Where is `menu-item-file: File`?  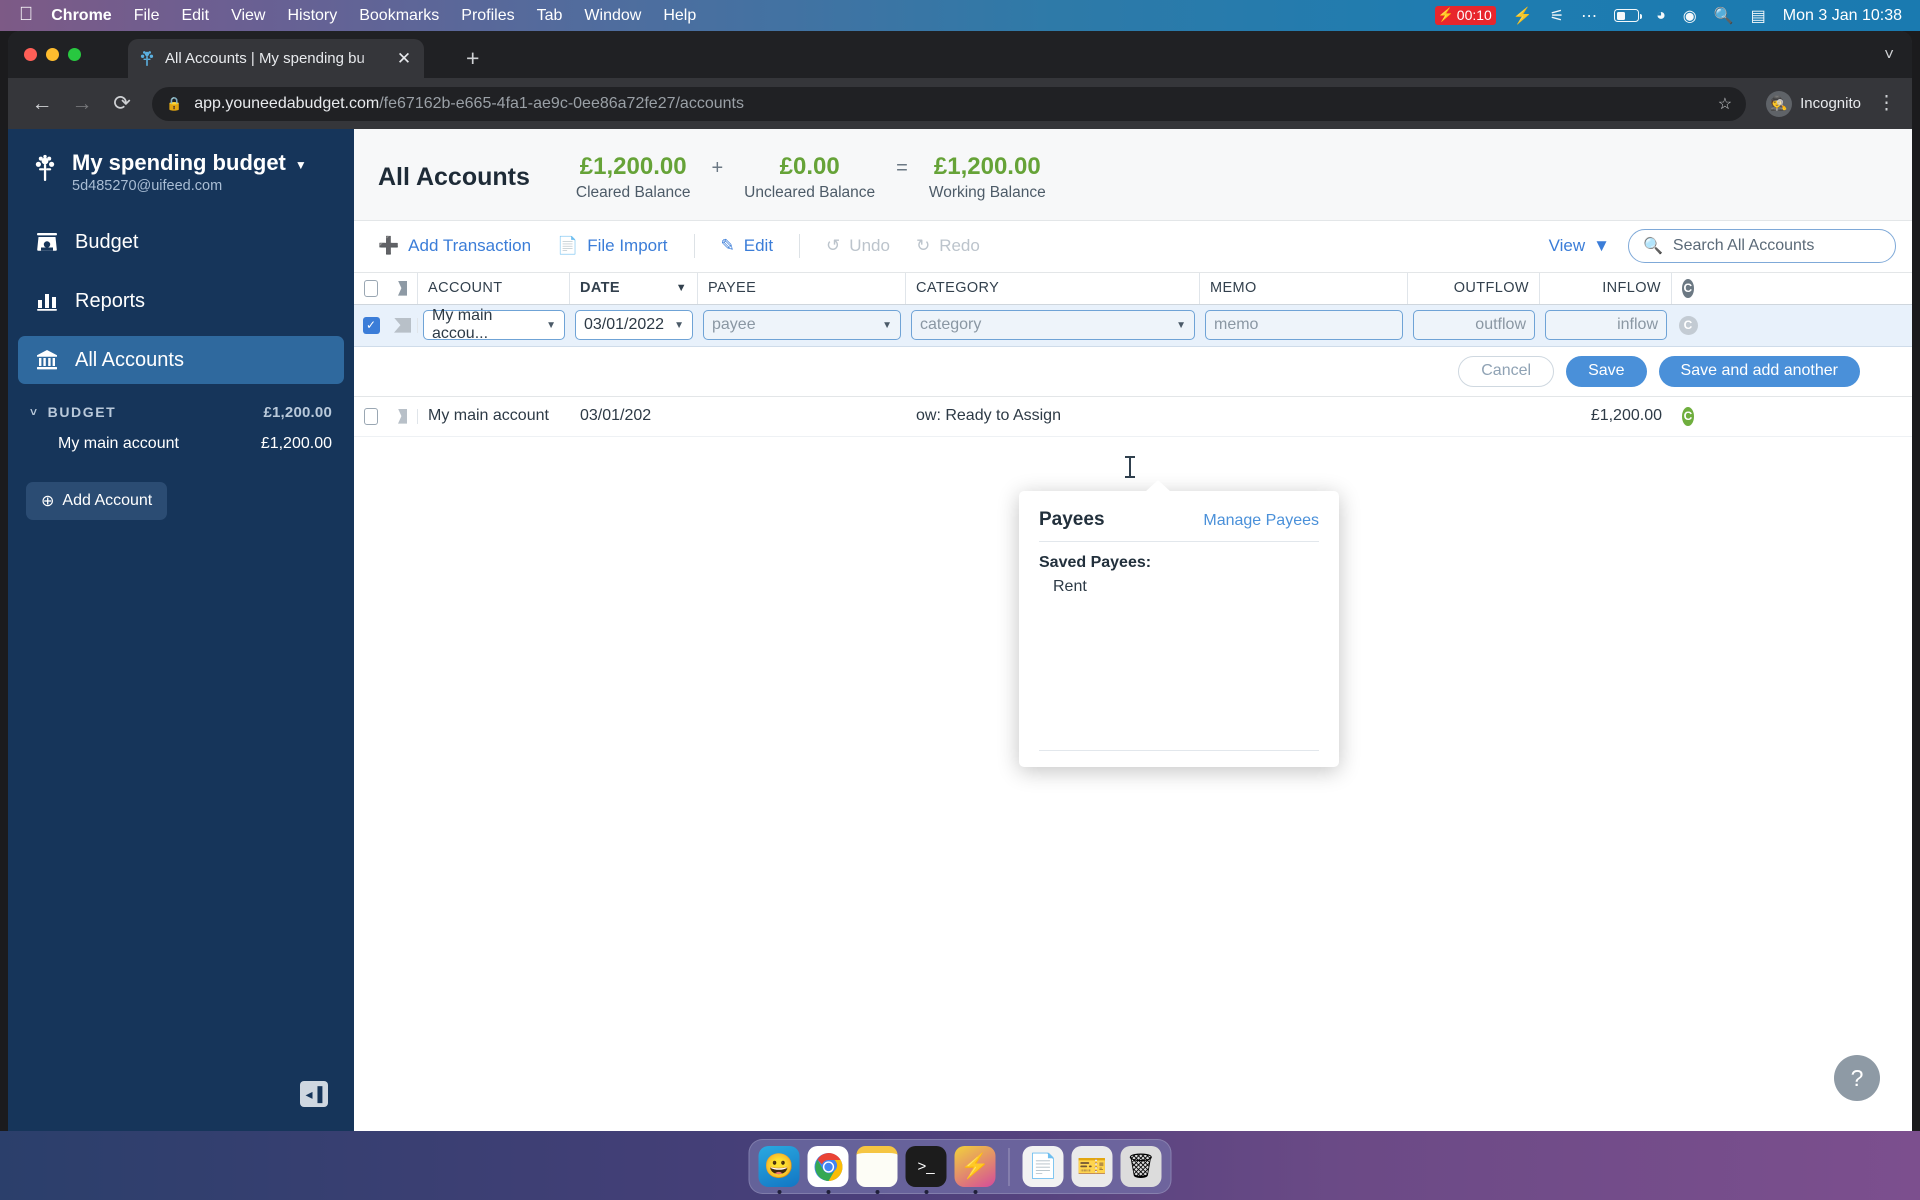 menu-item-file: File is located at coordinates (147, 16).